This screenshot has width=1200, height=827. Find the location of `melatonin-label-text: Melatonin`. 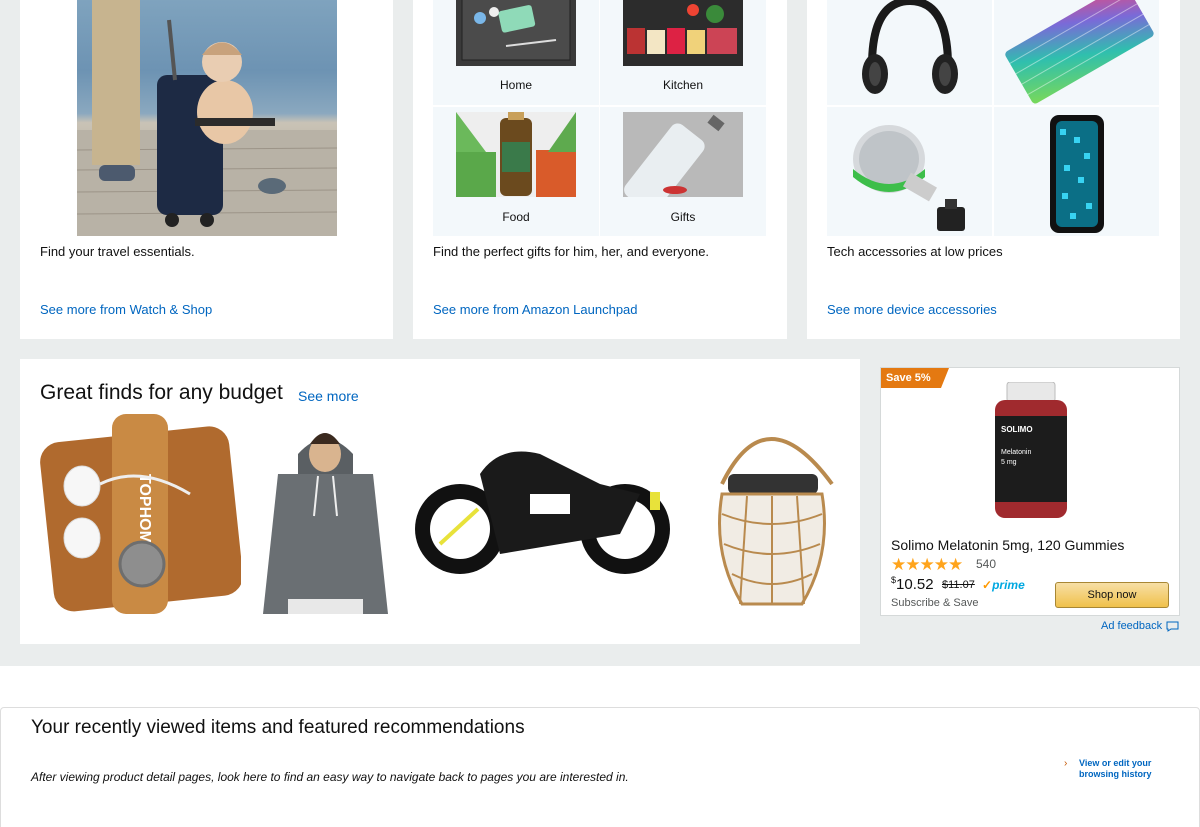

melatonin-label-text: Melatonin is located at coordinates (1016, 452).